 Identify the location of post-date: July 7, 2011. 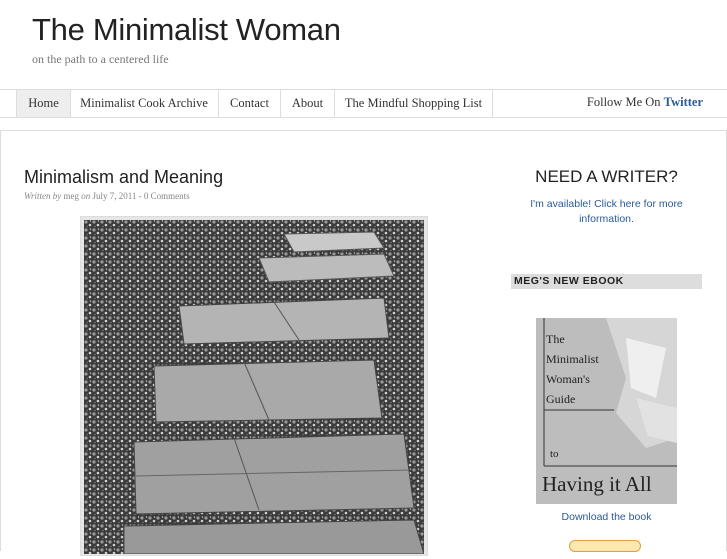
(114, 196).